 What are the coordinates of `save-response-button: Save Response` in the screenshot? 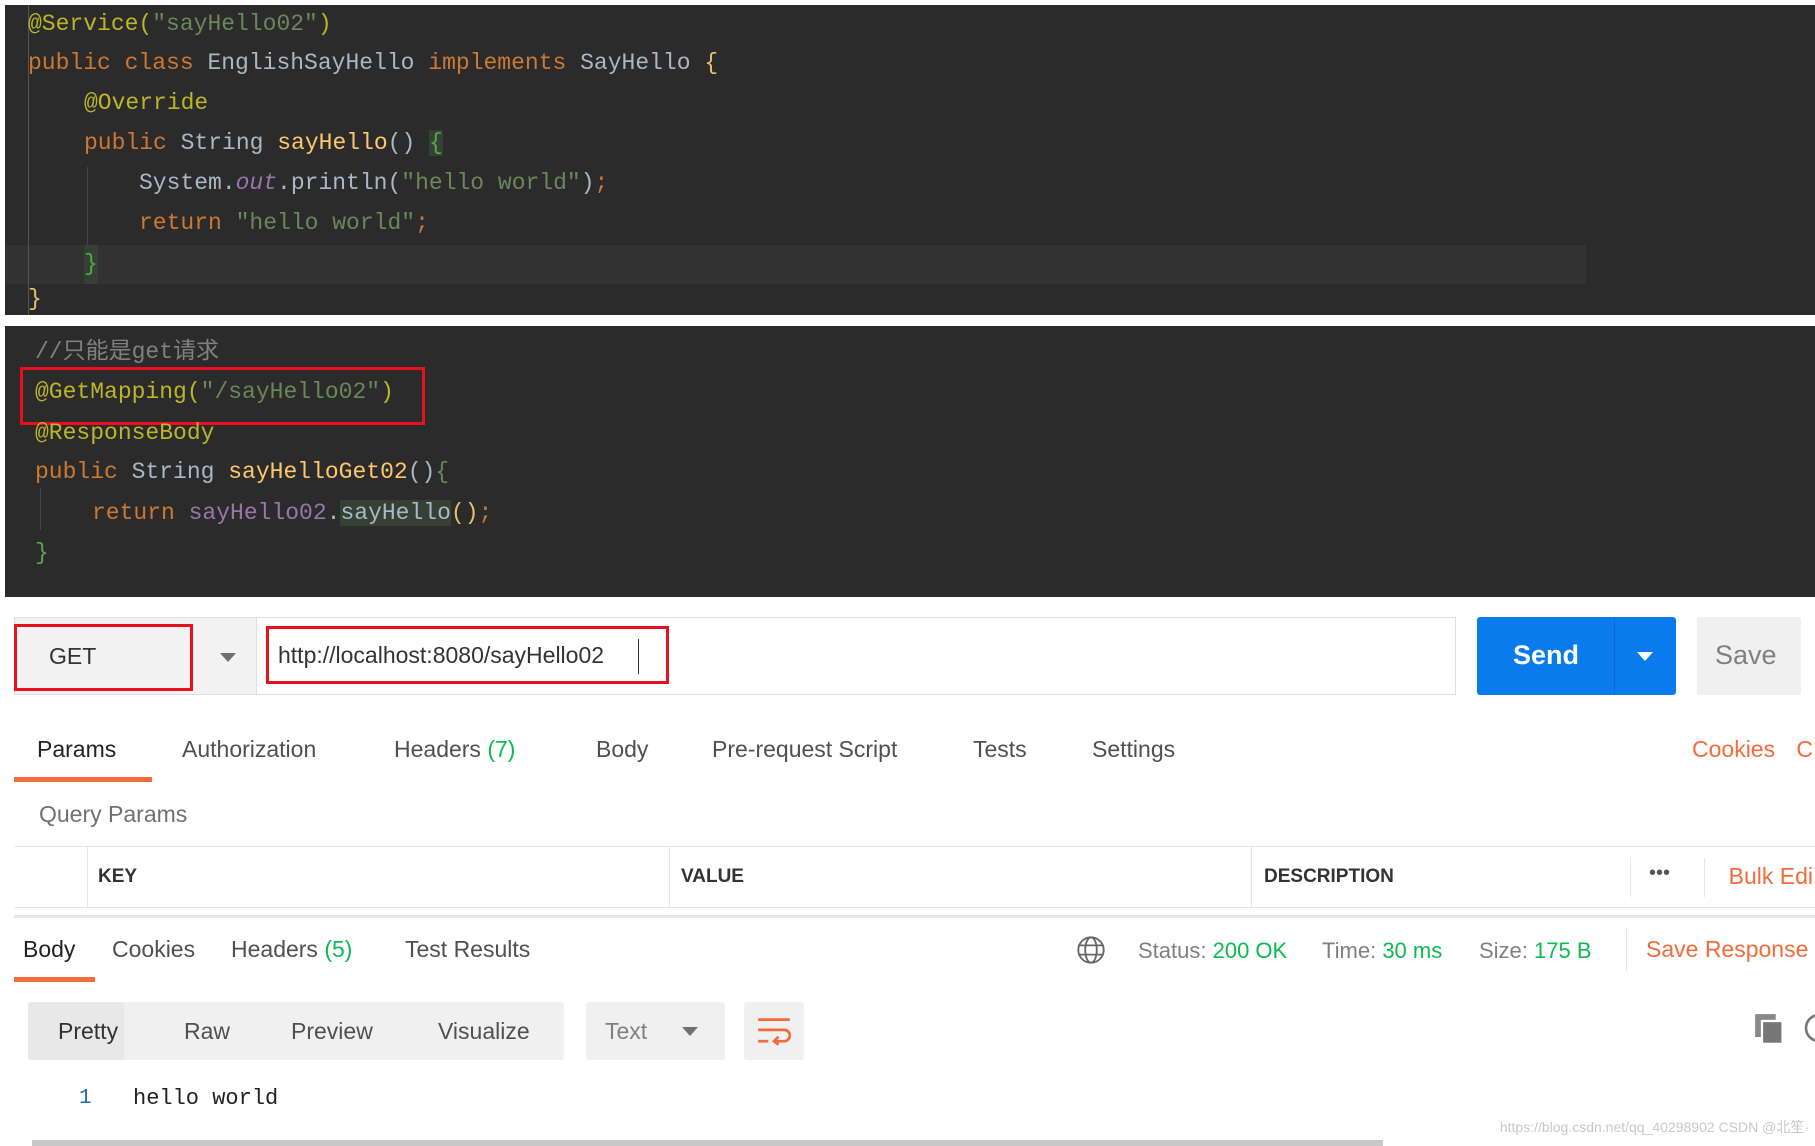 It's located at (1727, 949).